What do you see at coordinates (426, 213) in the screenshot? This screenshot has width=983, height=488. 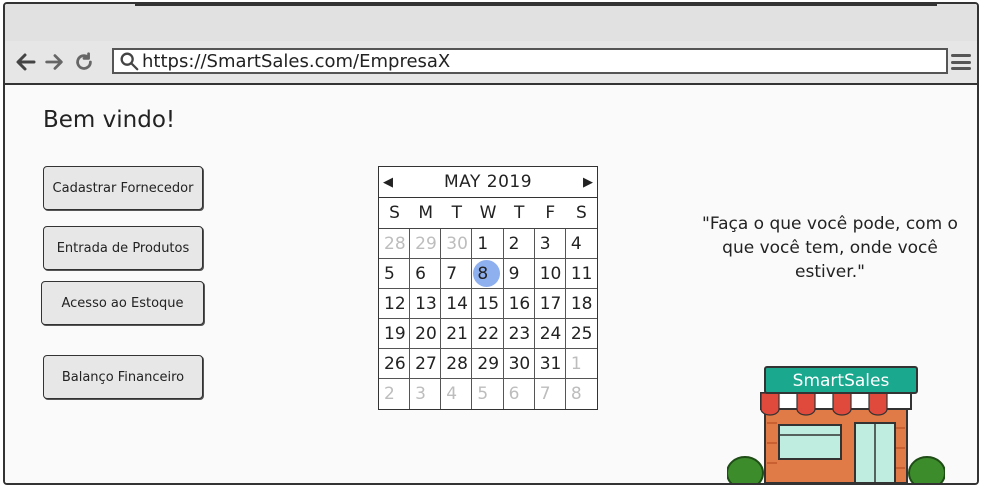 I see `weekday-label: M` at bounding box center [426, 213].